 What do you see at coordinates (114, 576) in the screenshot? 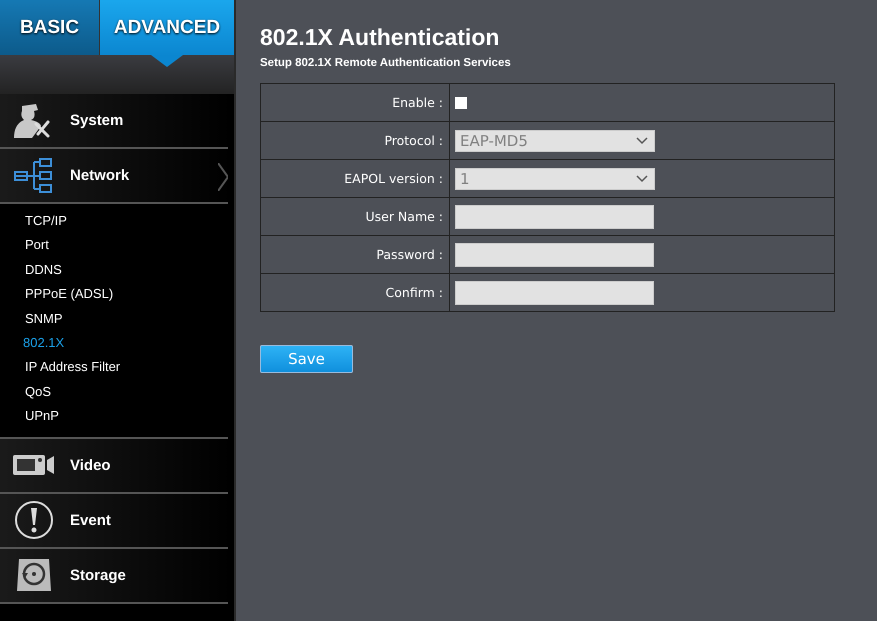
I see `sidebar-section: Storage` at bounding box center [114, 576].